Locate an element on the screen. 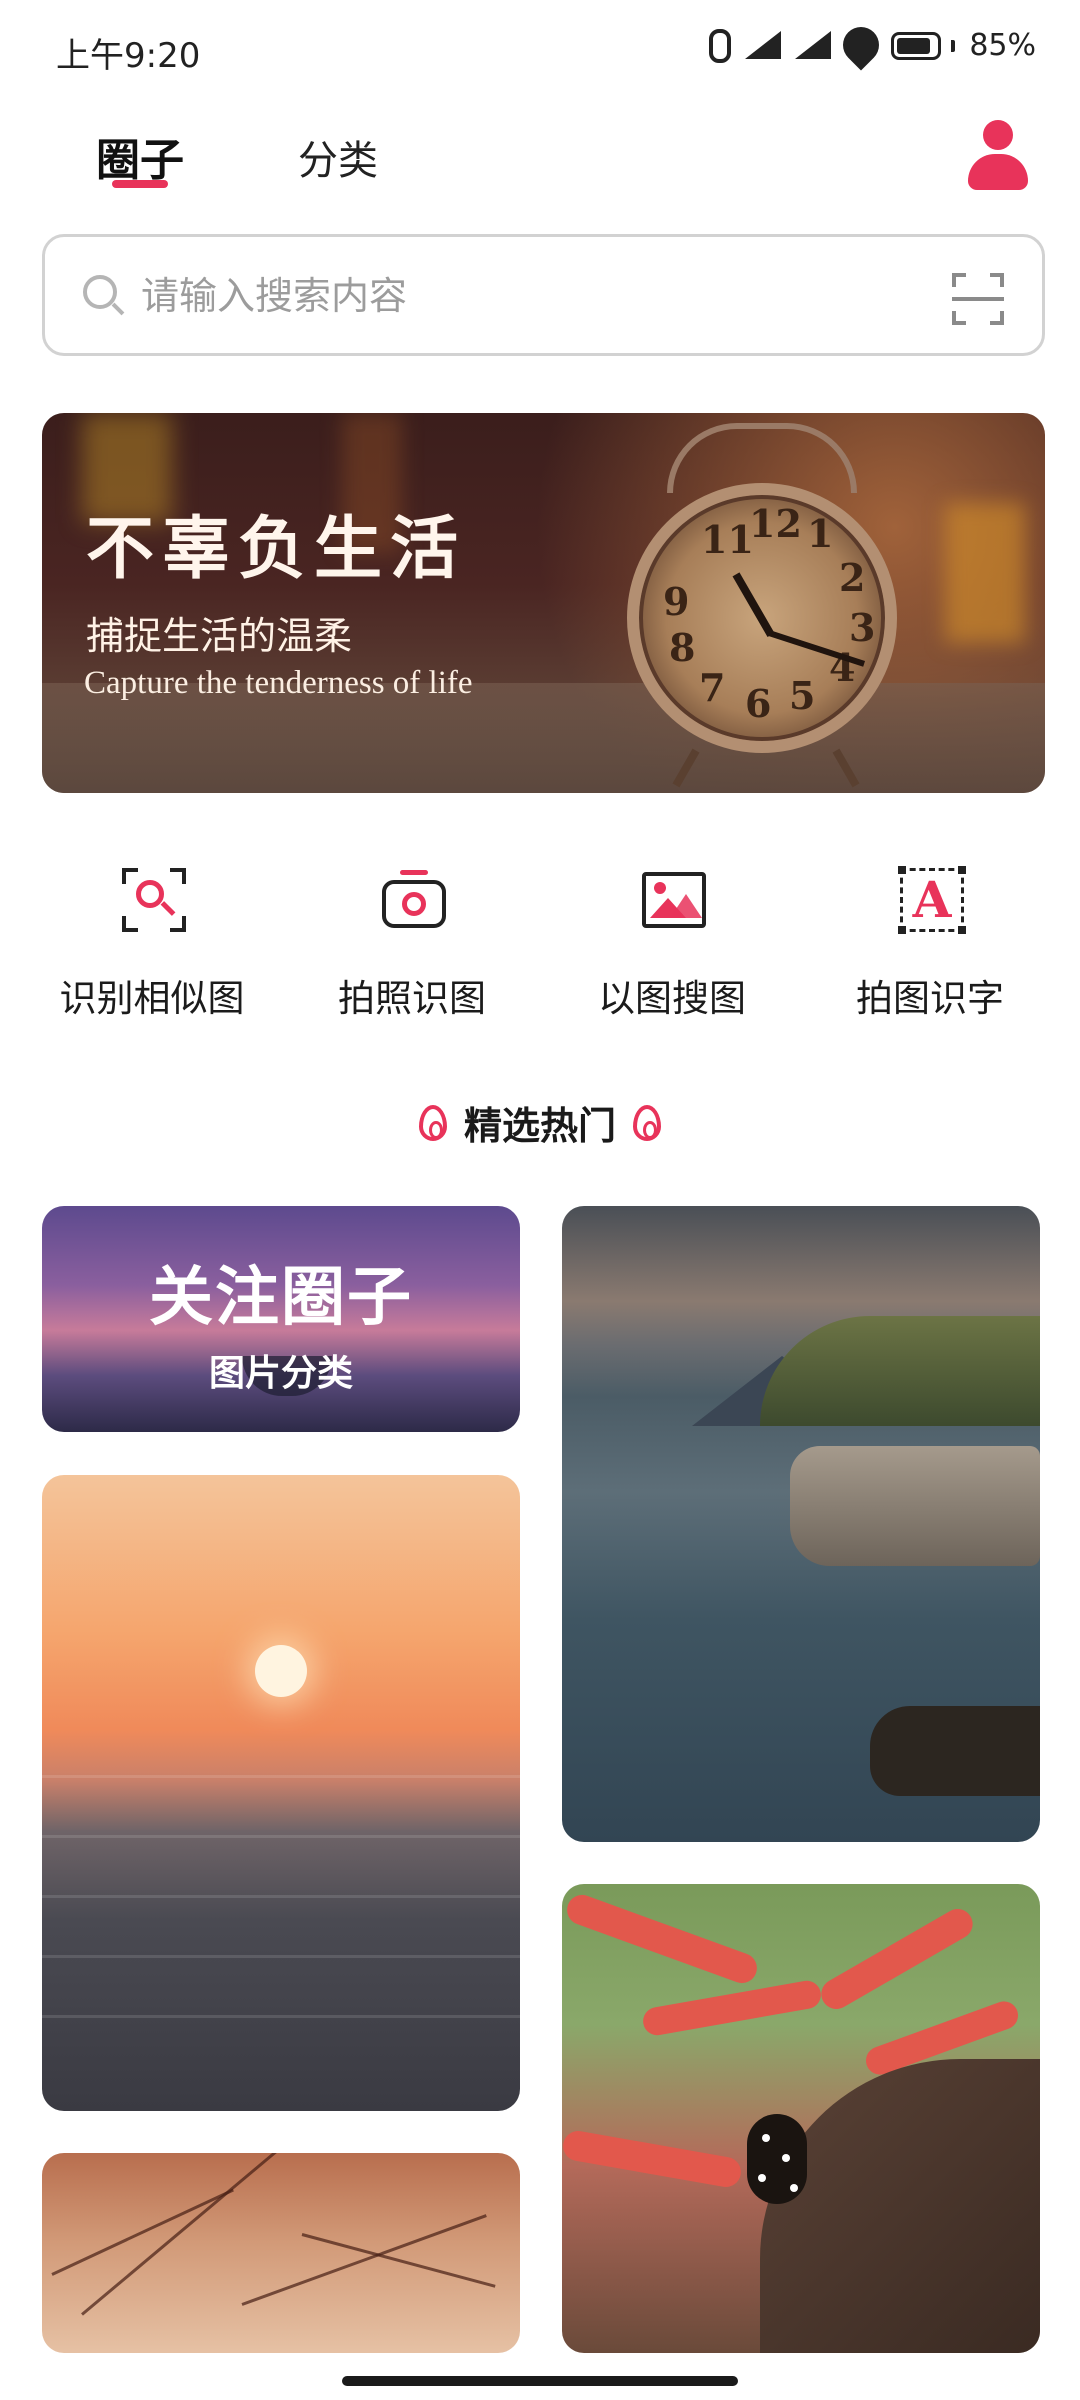 This screenshot has height=2400, width=1080. image-card-forest is located at coordinates (281, 2253).